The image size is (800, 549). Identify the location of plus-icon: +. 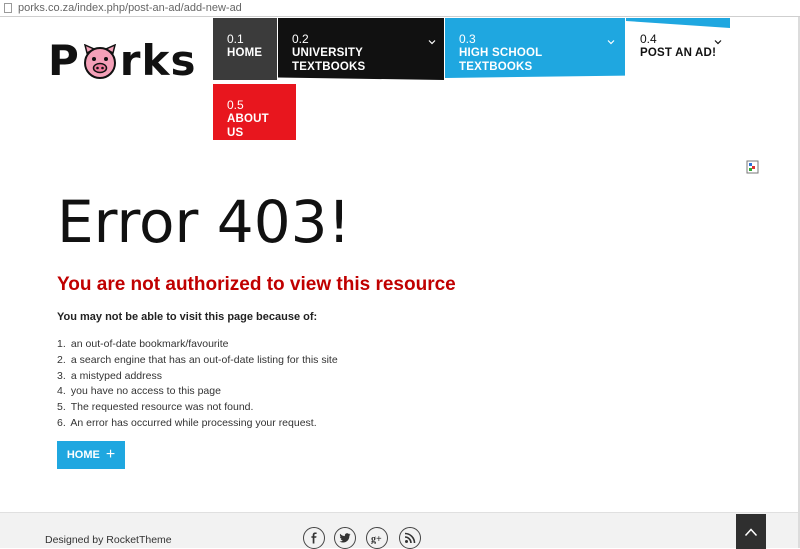
(110, 454).